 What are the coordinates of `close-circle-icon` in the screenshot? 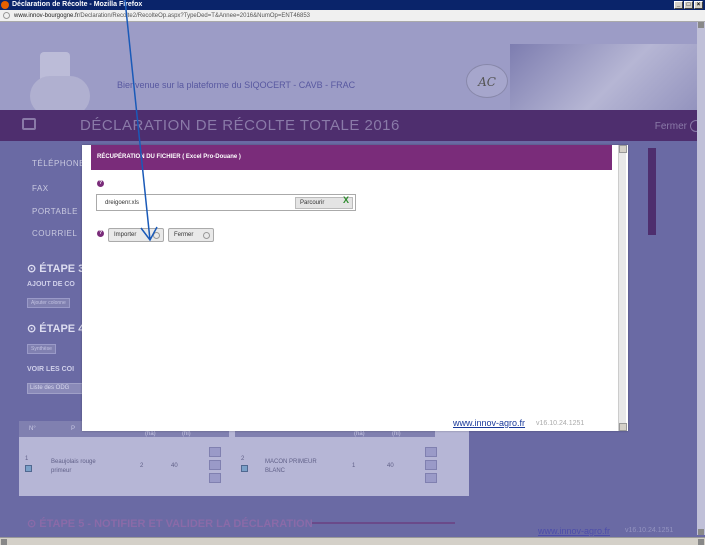 It's located at (206, 235).